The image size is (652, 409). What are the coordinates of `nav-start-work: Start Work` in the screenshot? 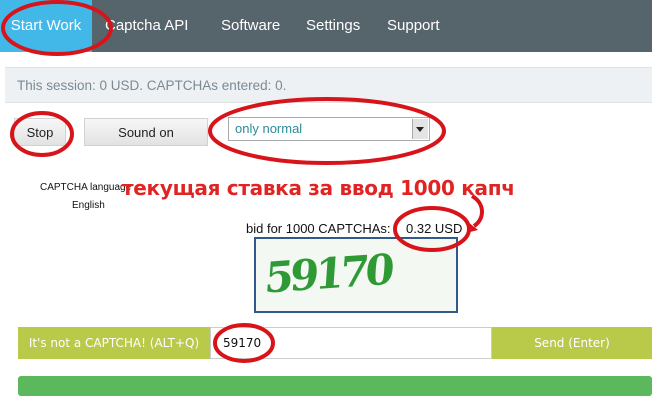 It's located at (46, 26).